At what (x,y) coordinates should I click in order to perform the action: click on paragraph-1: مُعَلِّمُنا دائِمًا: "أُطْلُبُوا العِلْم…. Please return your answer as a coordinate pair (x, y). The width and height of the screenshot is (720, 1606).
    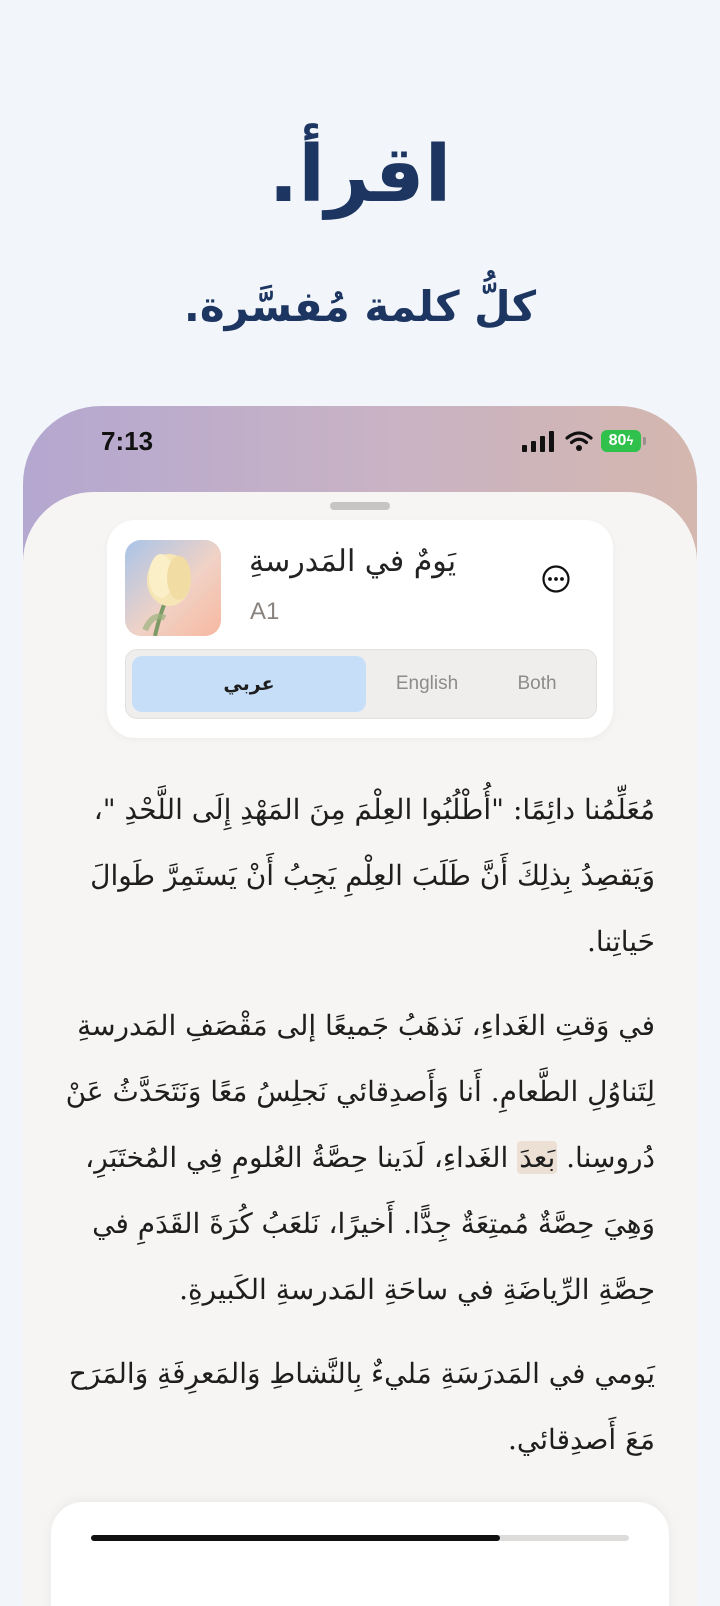
    Looking at the image, I should click on (359, 876).